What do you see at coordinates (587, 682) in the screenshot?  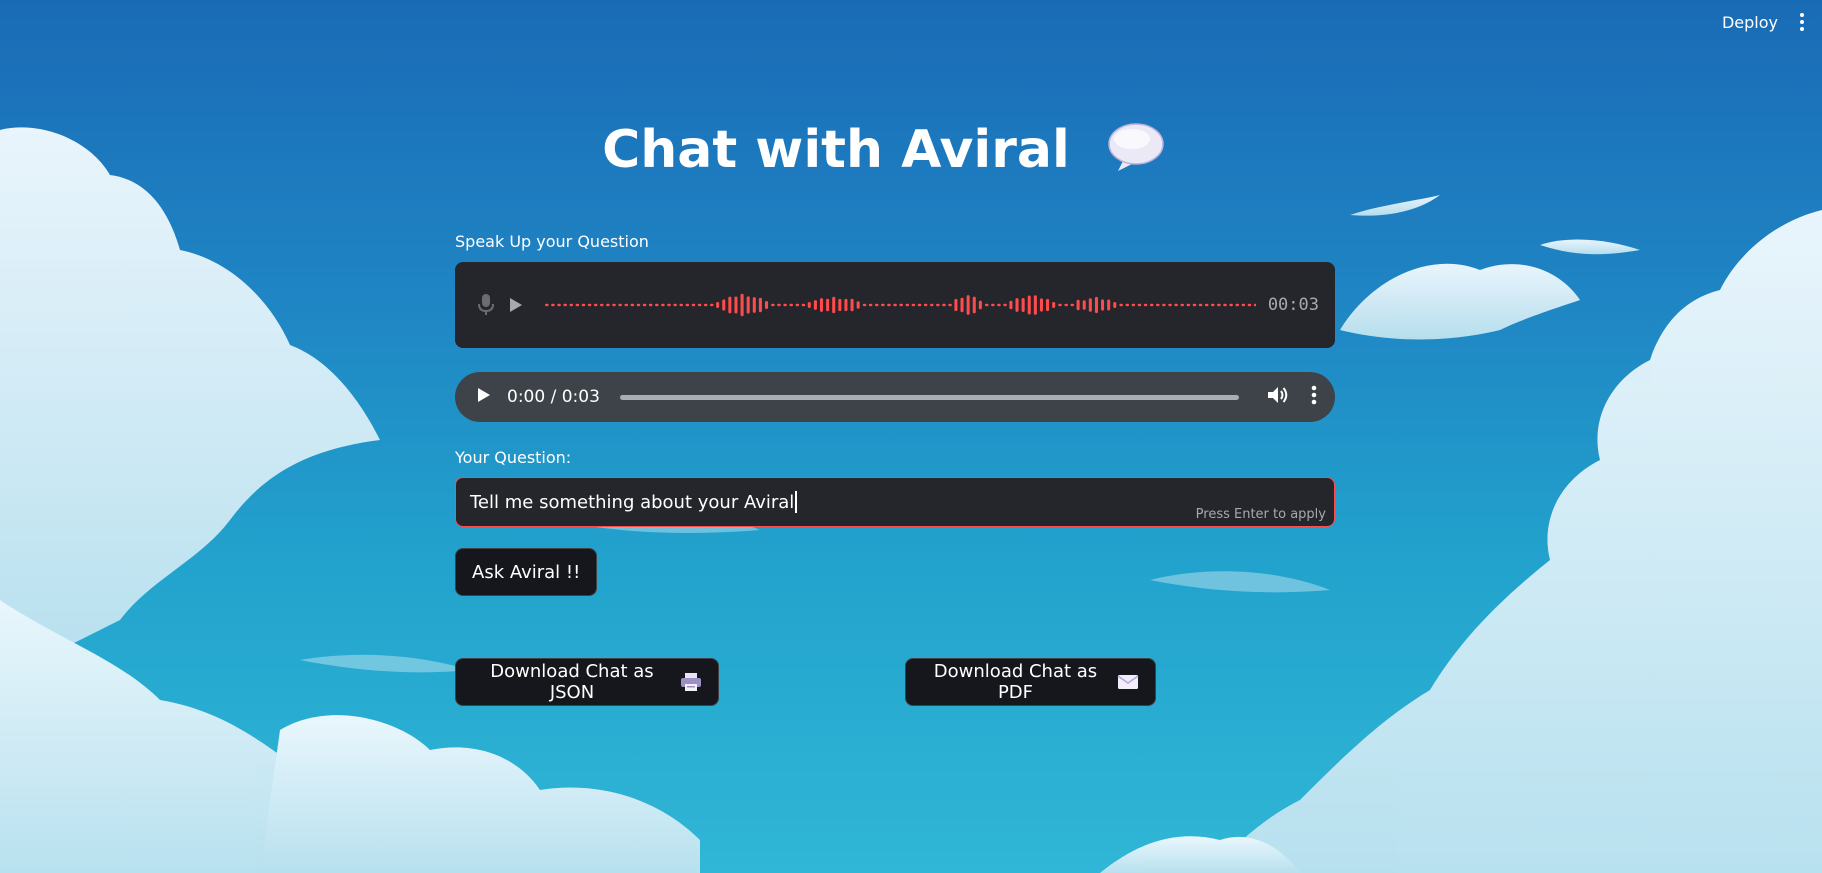 I see `download-json-button: Download Chat as JSON` at bounding box center [587, 682].